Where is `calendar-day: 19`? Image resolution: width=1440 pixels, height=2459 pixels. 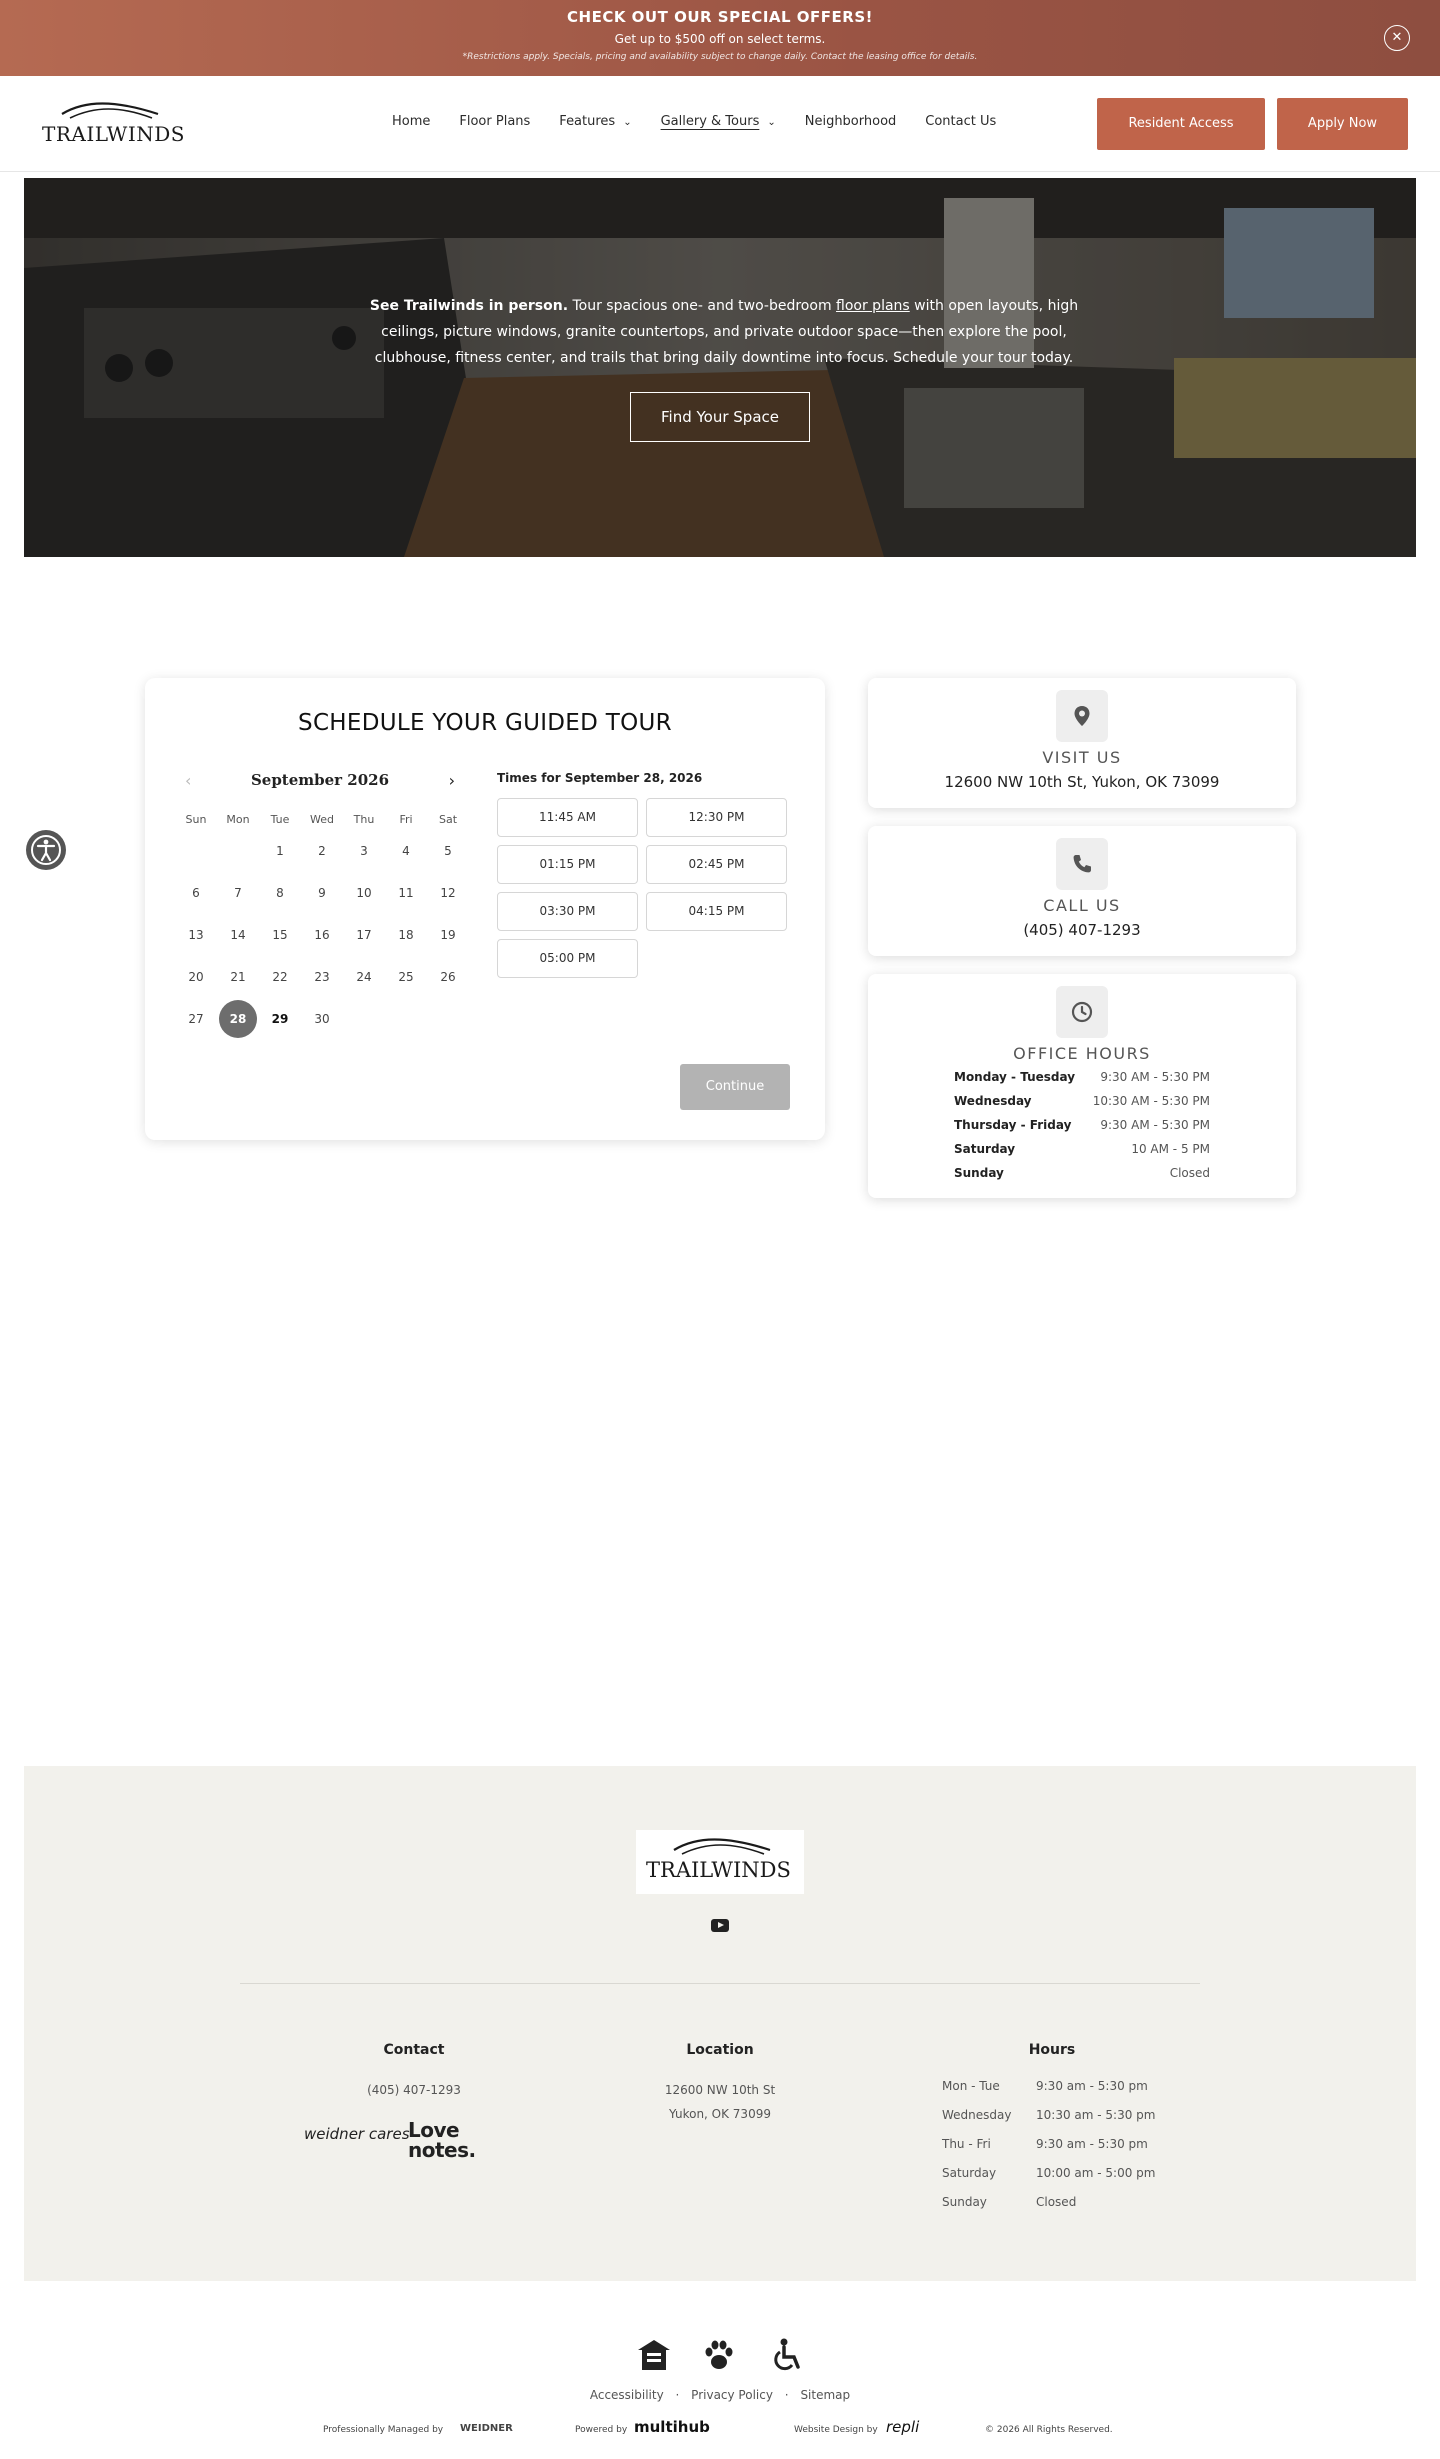 calendar-day: 19 is located at coordinates (448, 935).